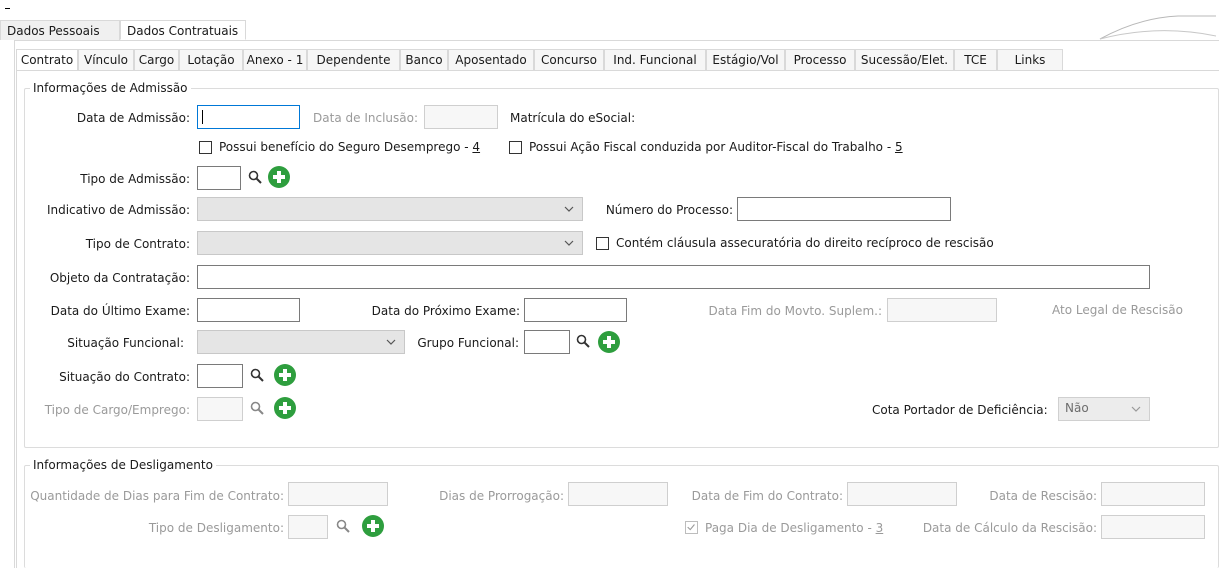 The image size is (1219, 568). Describe the element at coordinates (844, 209) in the screenshot. I see `numero-processo-input` at that location.